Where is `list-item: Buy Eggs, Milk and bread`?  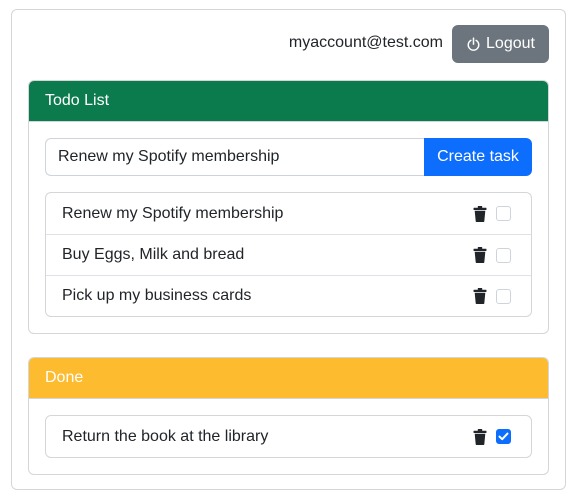 list-item: Buy Eggs, Milk and bread is located at coordinates (288, 254).